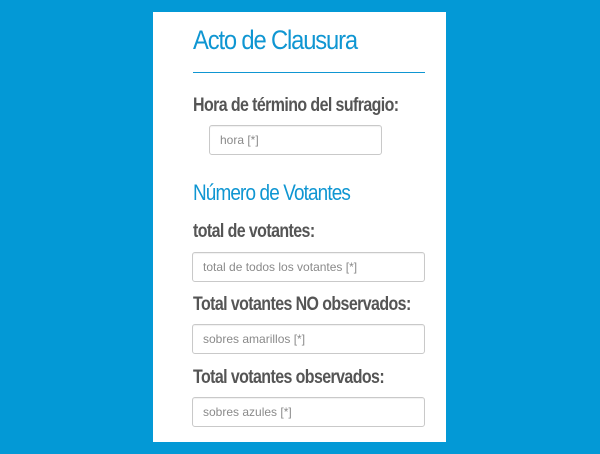 The height and width of the screenshot is (454, 600). What do you see at coordinates (296, 105) in the screenshot?
I see `end-time-label: Hora de término del sufragio:` at bounding box center [296, 105].